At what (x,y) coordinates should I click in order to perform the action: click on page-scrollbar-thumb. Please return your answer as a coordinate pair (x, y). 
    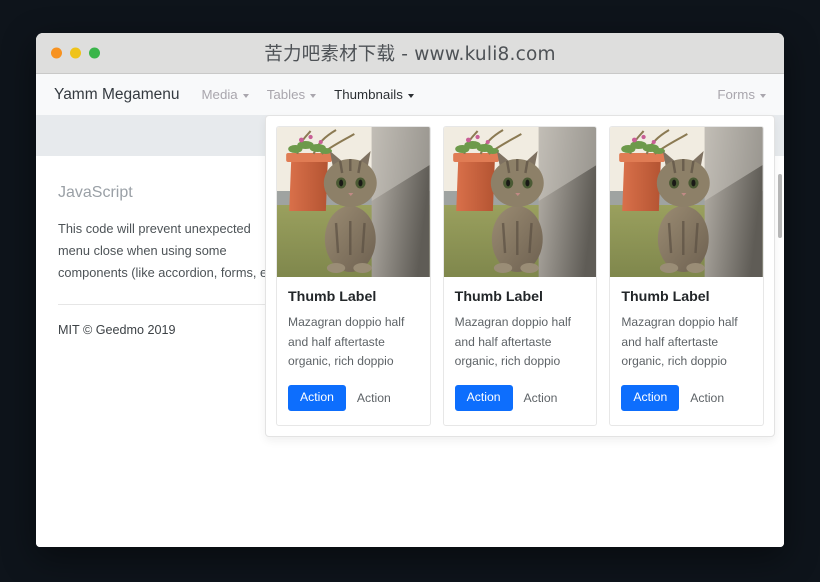
    Looking at the image, I should click on (780, 206).